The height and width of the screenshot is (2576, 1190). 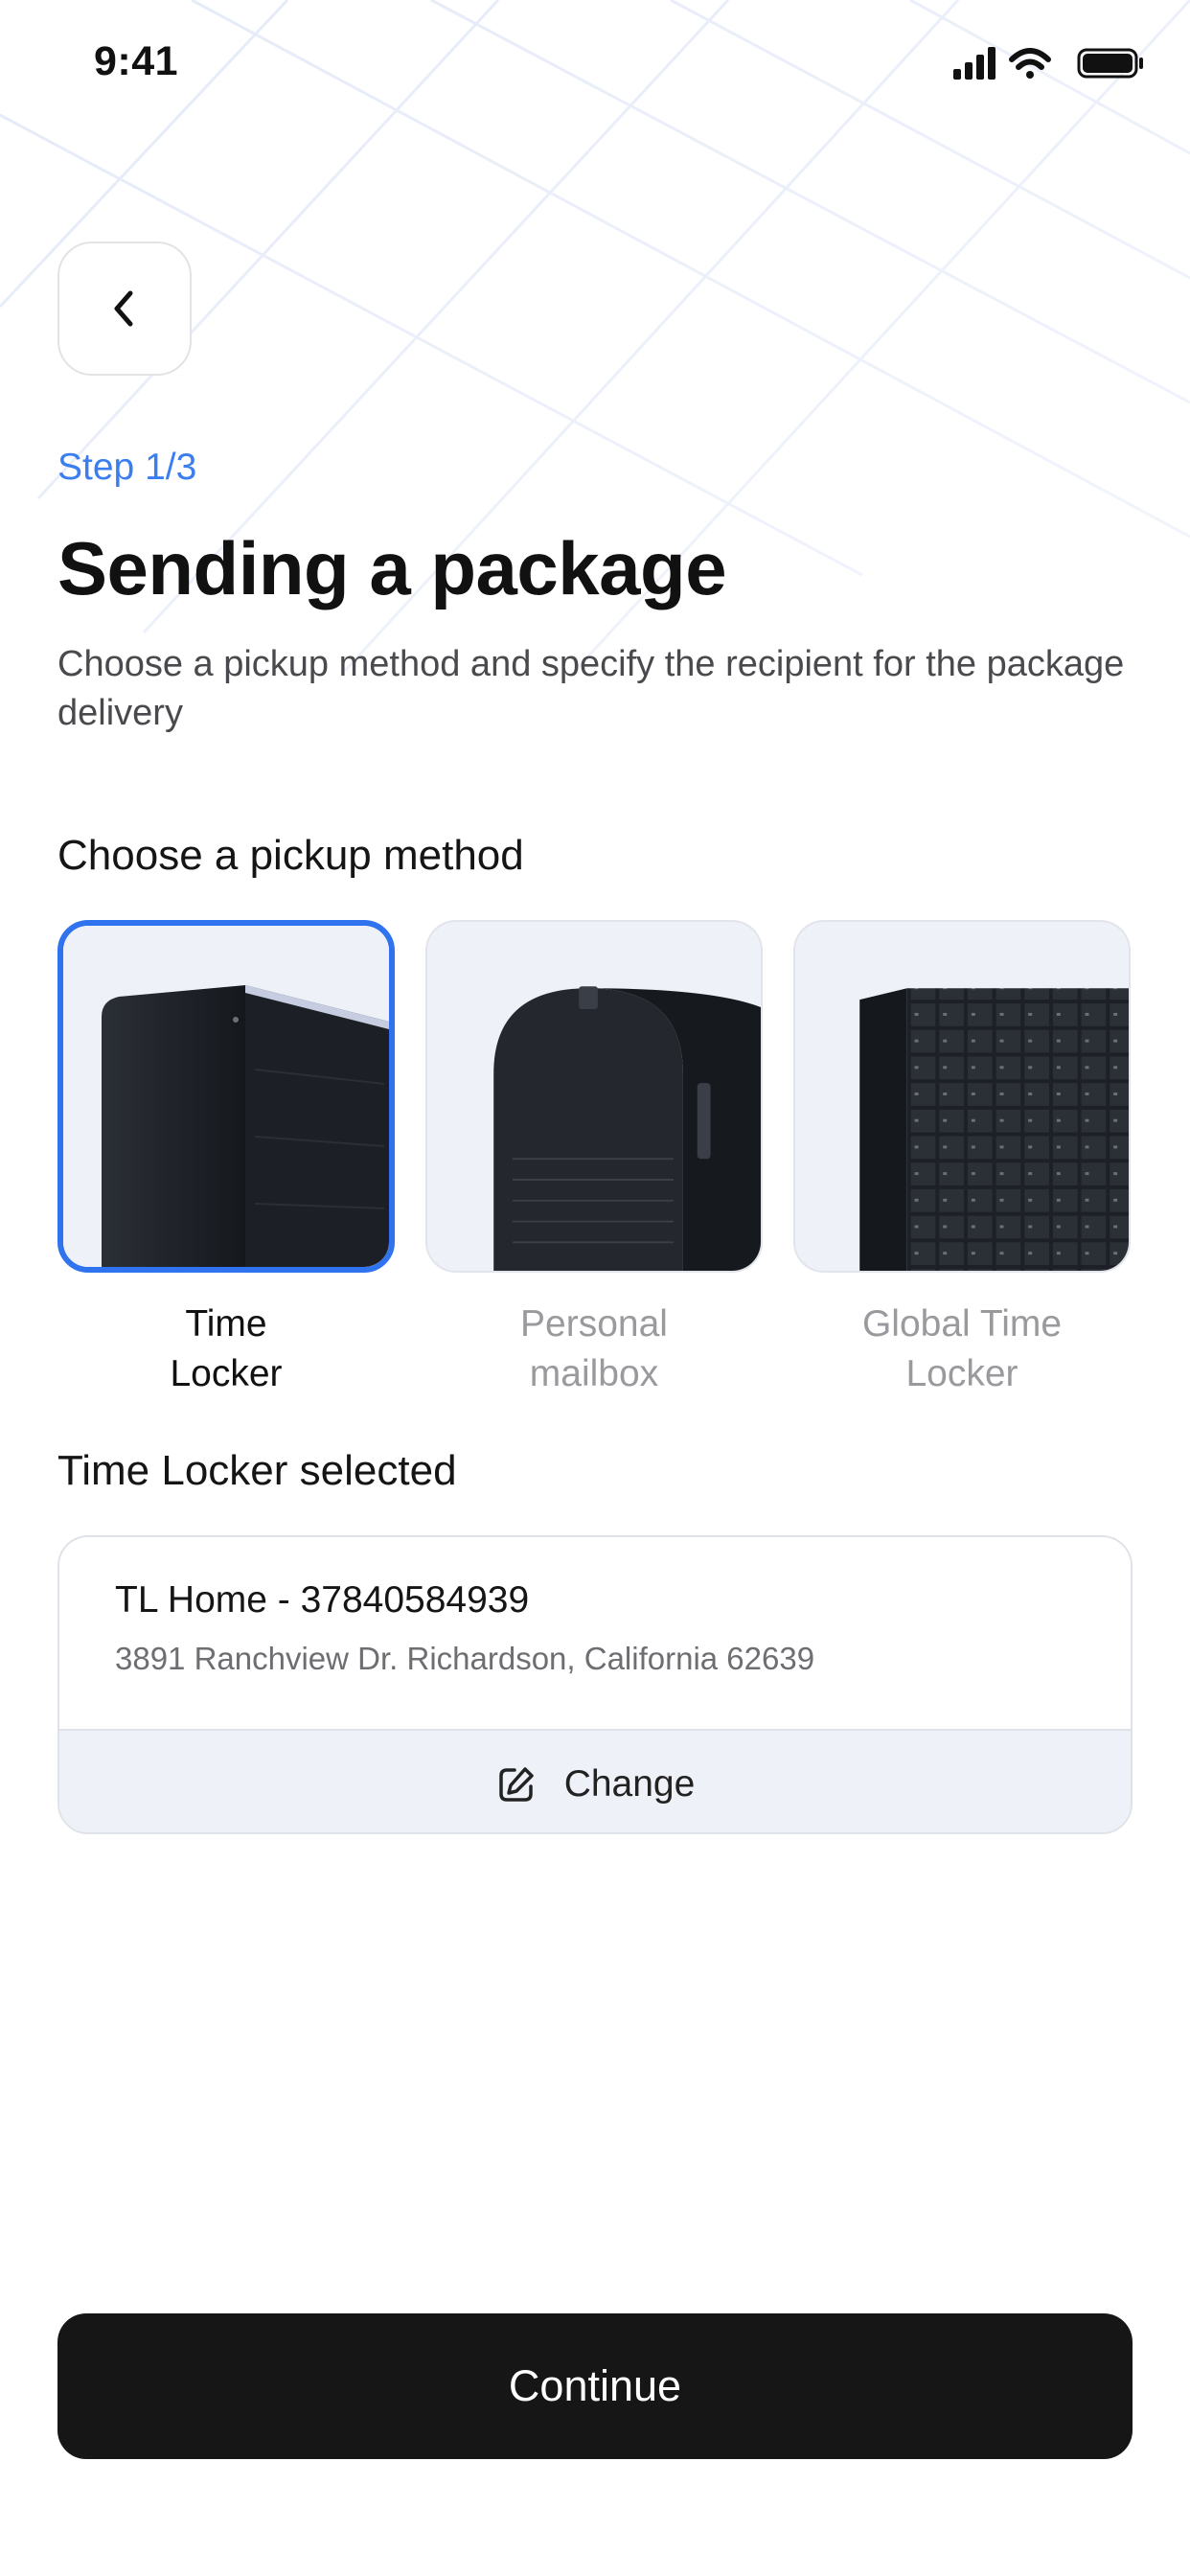 What do you see at coordinates (516, 1784) in the screenshot?
I see `edit-icon` at bounding box center [516, 1784].